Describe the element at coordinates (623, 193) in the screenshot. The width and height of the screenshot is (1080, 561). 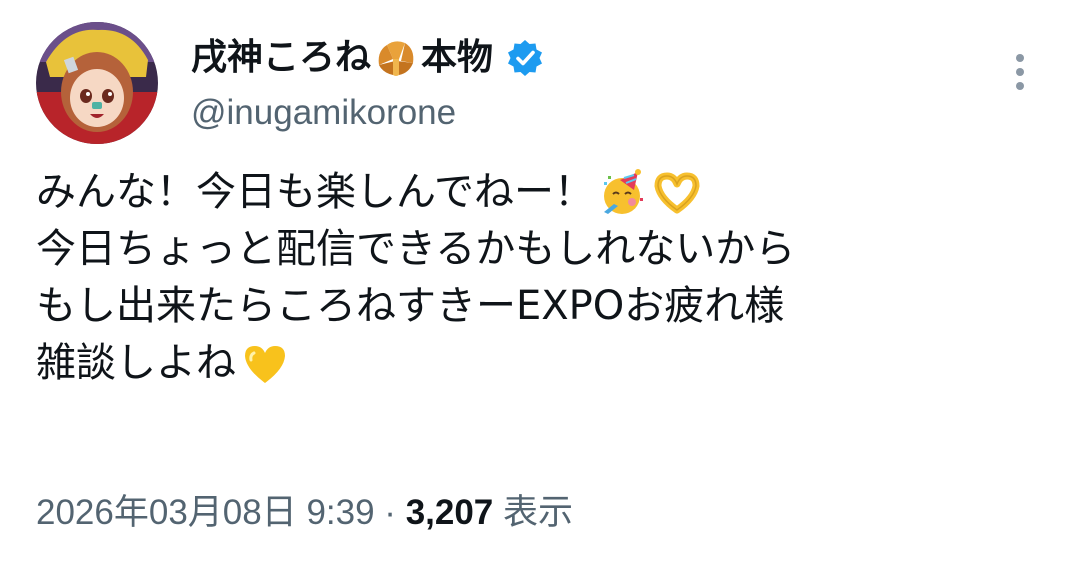
I see `partying-face-icon` at that location.